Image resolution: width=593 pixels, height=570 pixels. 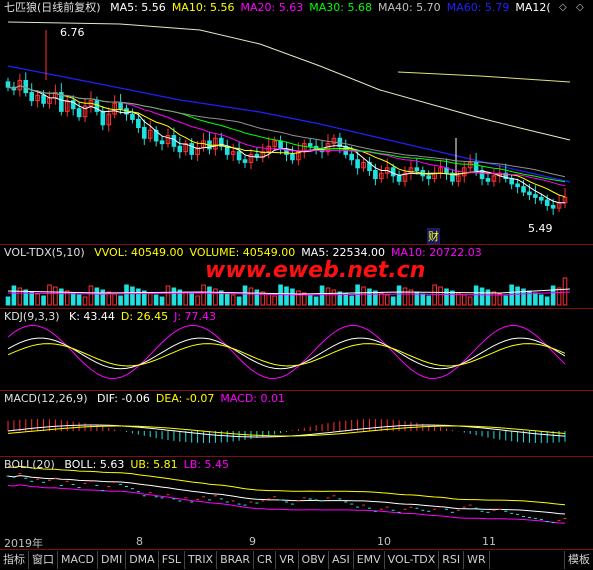 What do you see at coordinates (452, 560) in the screenshot?
I see `tab-rsi: RSI` at bounding box center [452, 560].